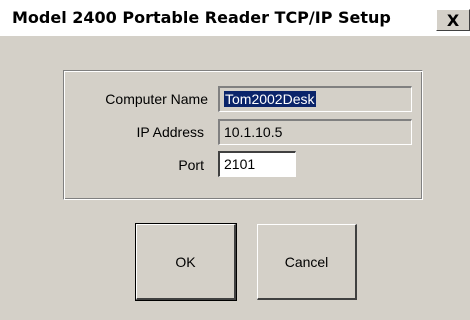  Describe the element at coordinates (257, 164) in the screenshot. I see `port-input: 2101` at that location.